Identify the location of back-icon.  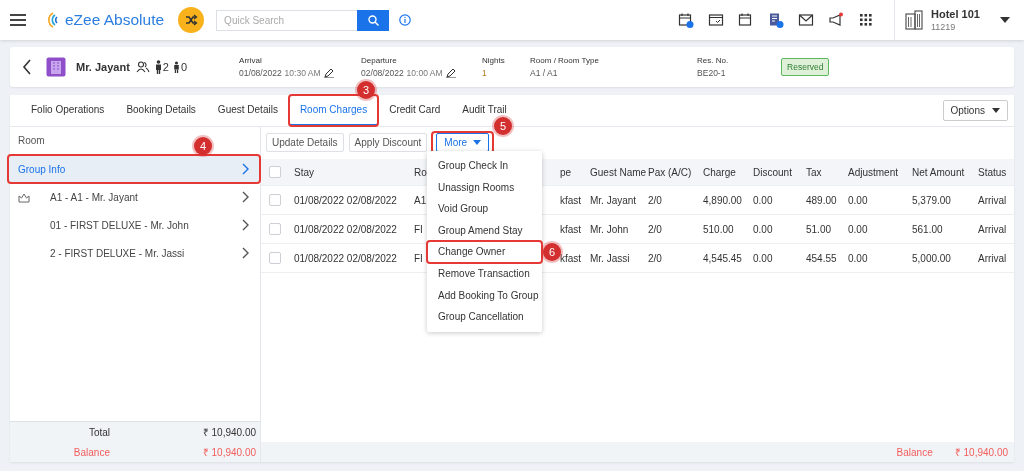
(27, 67).